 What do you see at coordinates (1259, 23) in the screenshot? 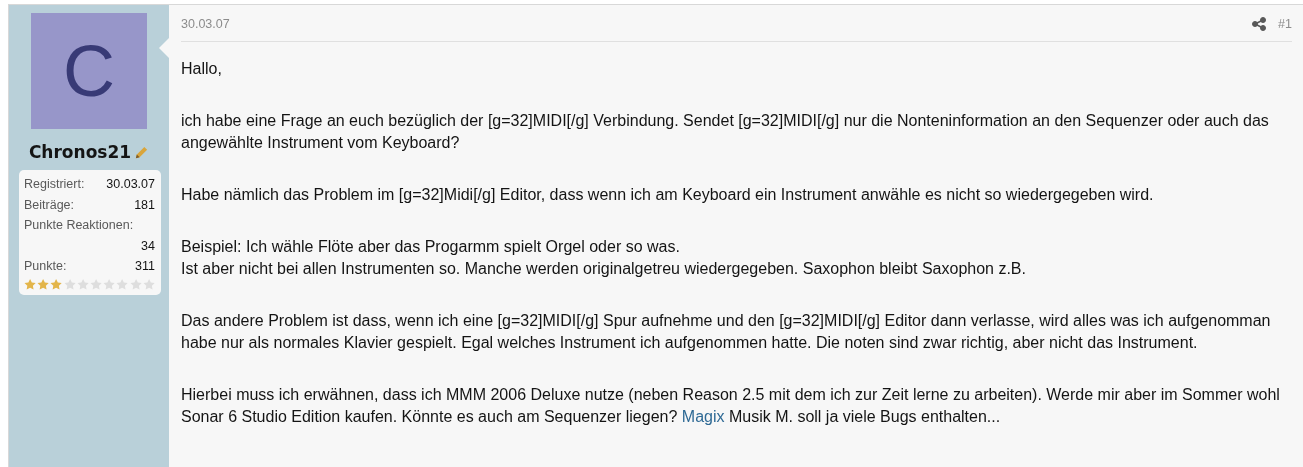
I see `share-icon` at bounding box center [1259, 23].